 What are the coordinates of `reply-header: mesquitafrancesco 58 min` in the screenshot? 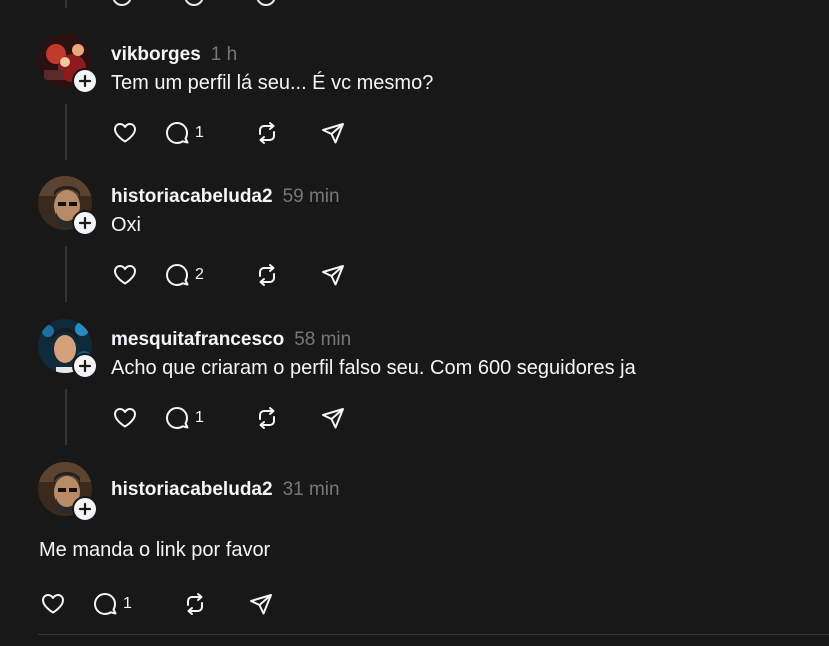 It's located at (231, 340).